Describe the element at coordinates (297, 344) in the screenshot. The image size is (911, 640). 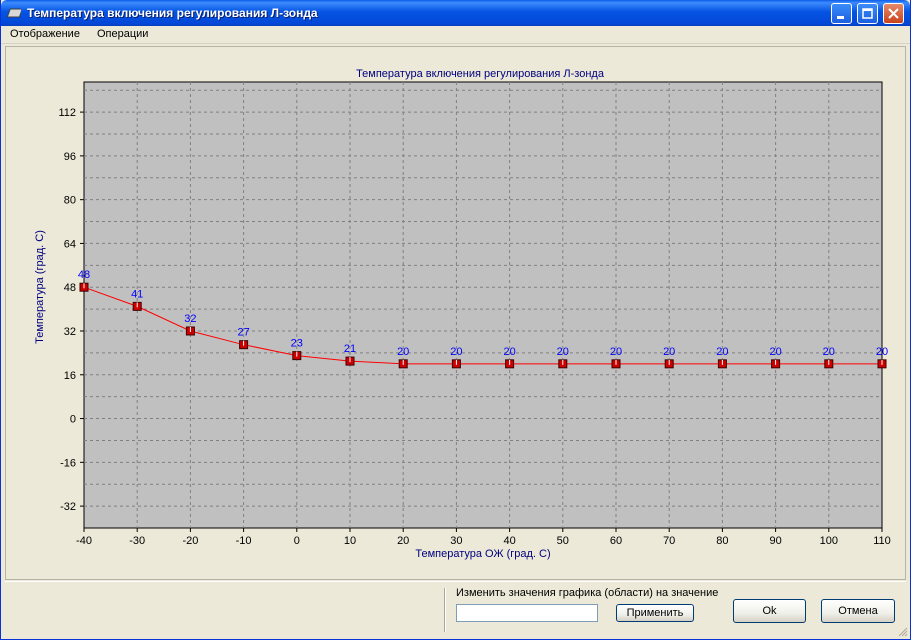
I see `data-point-label: 23` at that location.